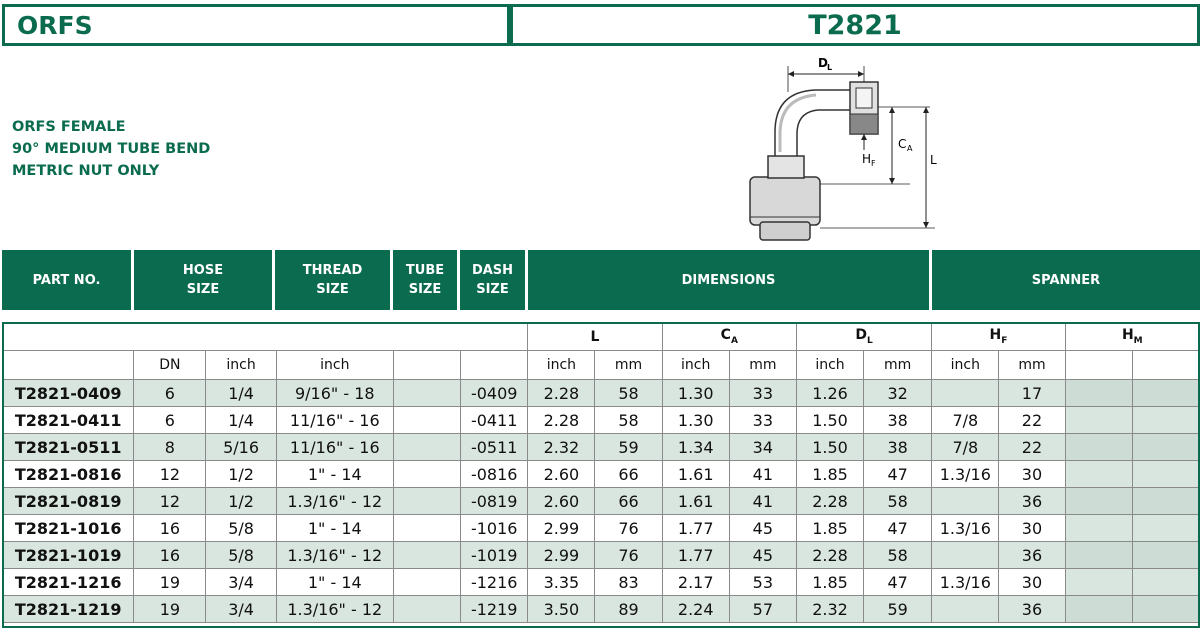 The height and width of the screenshot is (632, 1202). I want to click on table-cell: 59, so click(628, 447).